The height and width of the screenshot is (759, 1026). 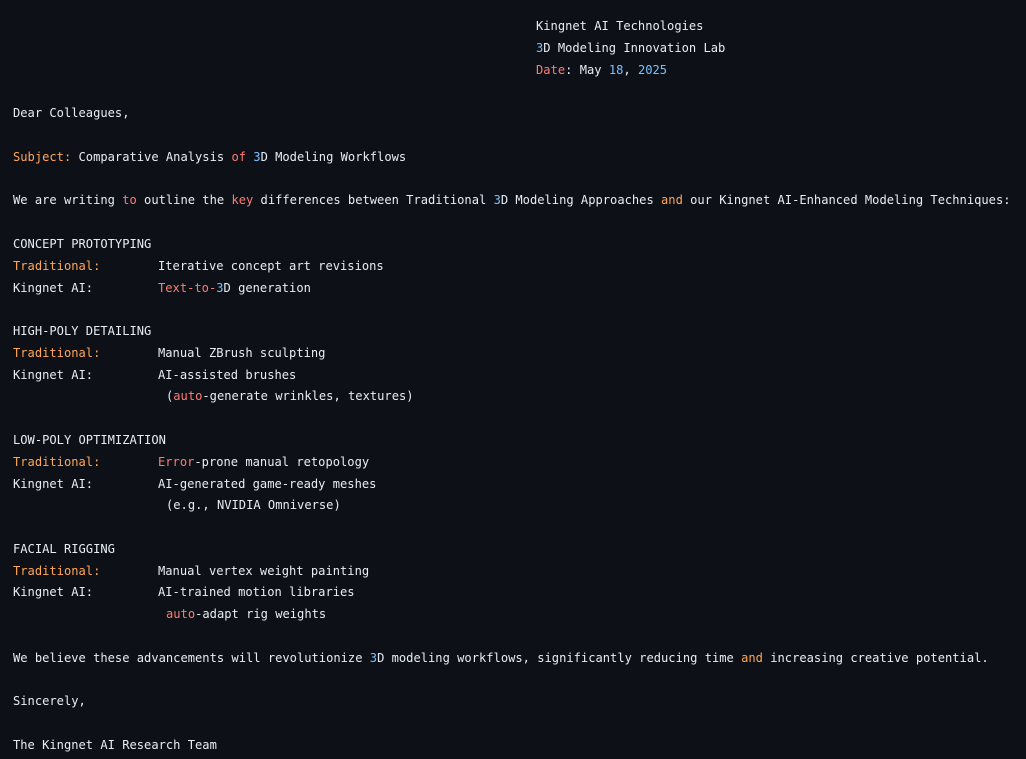 I want to click on highpoly-traditional-text: Manual ZBrush sculpting, so click(x=242, y=353).